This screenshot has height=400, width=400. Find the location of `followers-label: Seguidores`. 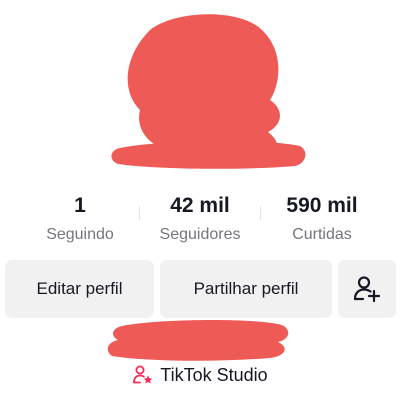

followers-label: Seguidores is located at coordinates (200, 234).